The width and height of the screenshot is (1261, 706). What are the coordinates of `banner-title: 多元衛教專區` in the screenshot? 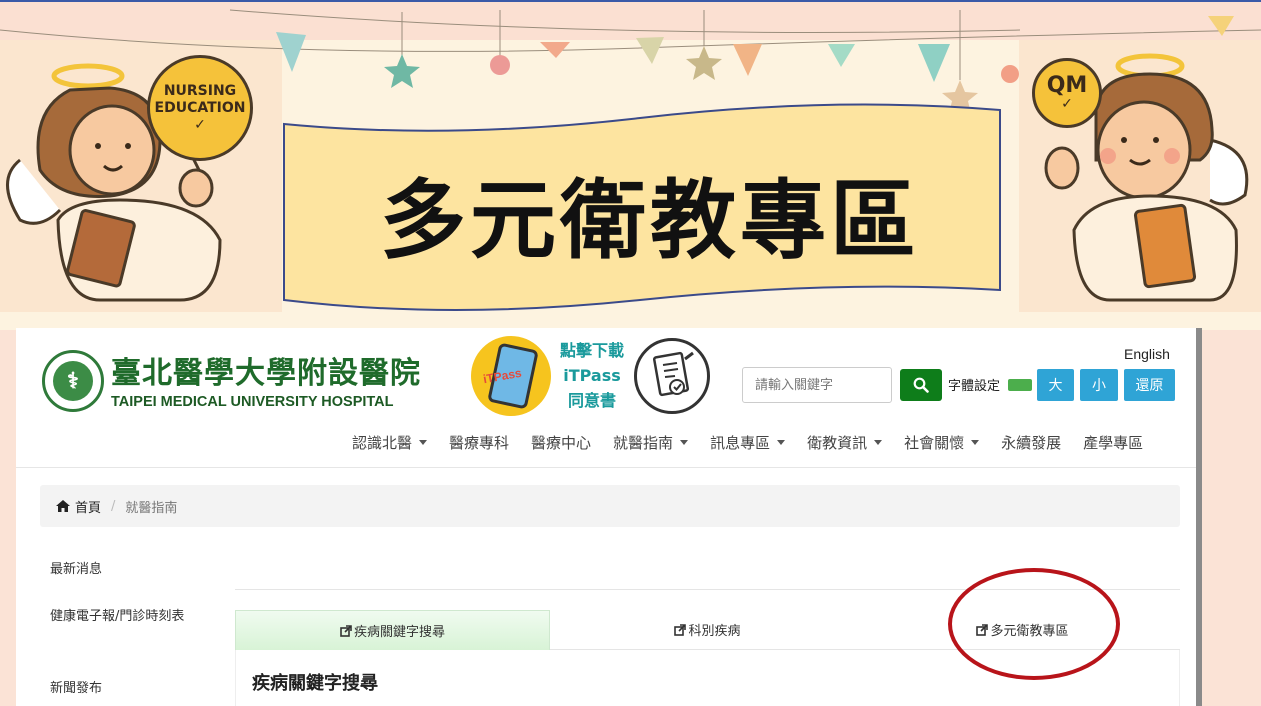 It's located at (650, 221).